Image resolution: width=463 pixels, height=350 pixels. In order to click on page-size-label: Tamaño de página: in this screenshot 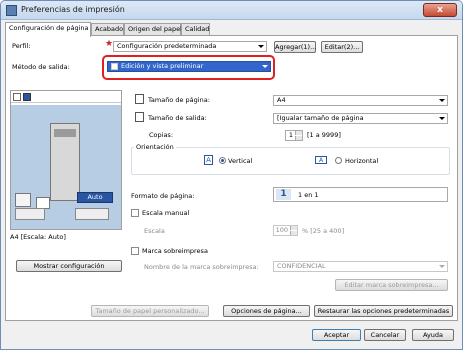, I will do `click(179, 100)`.